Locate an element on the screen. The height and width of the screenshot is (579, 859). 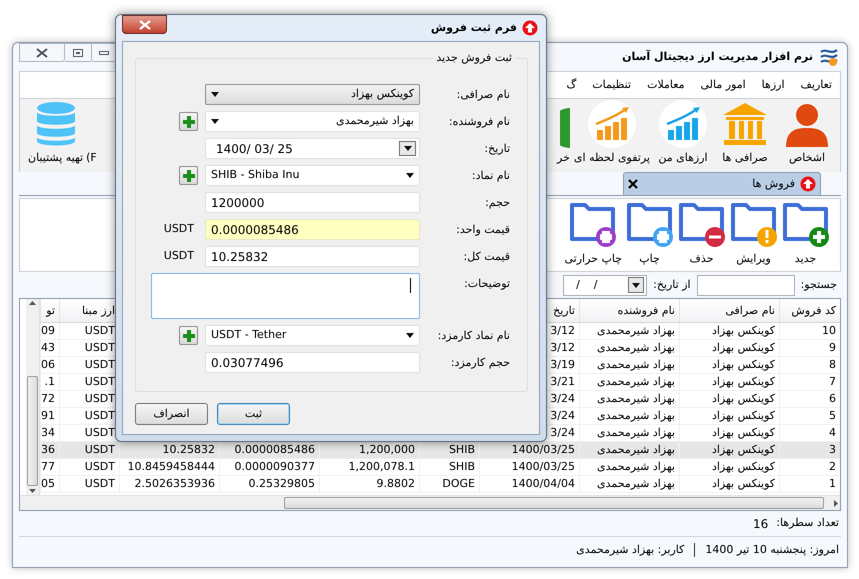
window-title: نرم افزار مدیریت ارز دیجیتال آسان is located at coordinates (717, 56).